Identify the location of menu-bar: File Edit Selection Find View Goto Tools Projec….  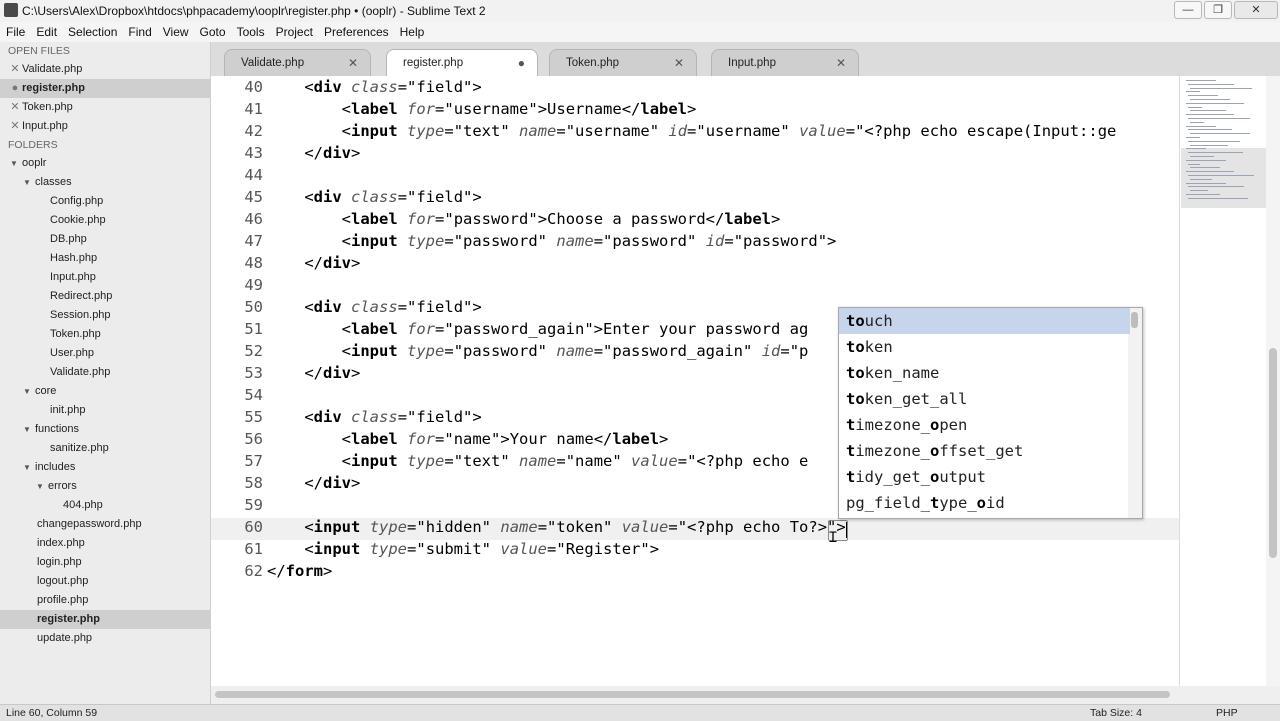
(640, 32).